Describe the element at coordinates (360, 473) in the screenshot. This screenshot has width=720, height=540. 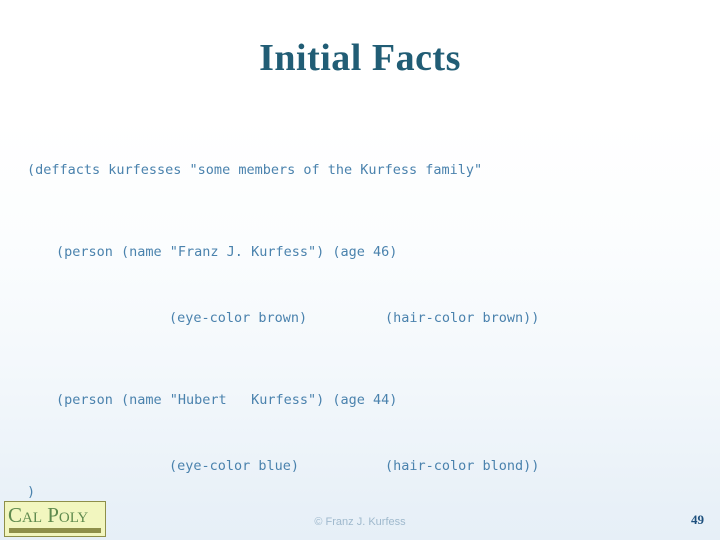
I see `code-line-person-attrs: (eye-color blue) (hair-color blond))` at that location.